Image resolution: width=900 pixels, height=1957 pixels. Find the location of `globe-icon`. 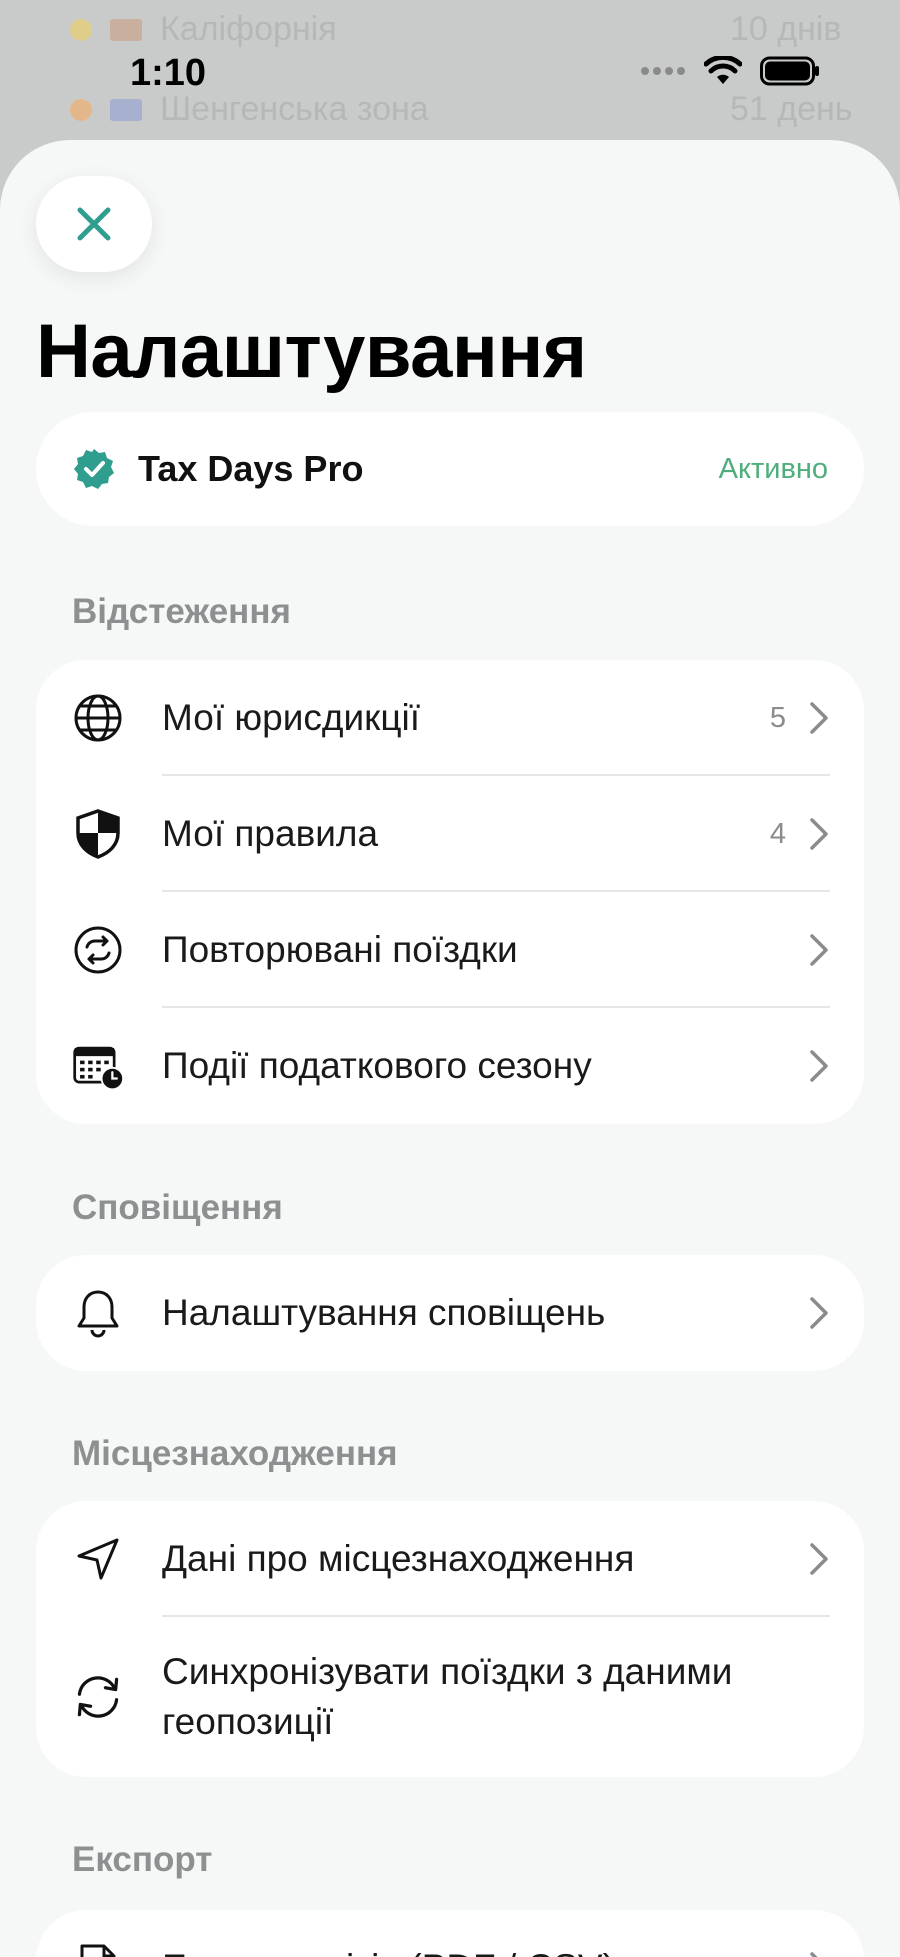

globe-icon is located at coordinates (98, 718).